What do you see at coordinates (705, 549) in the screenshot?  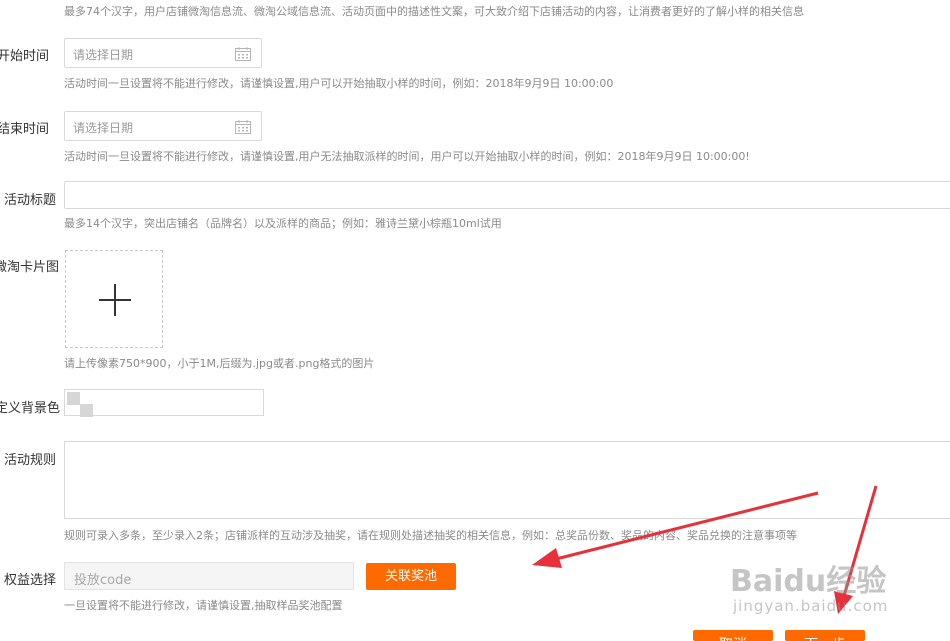 I see `annotation-arrows-icon` at bounding box center [705, 549].